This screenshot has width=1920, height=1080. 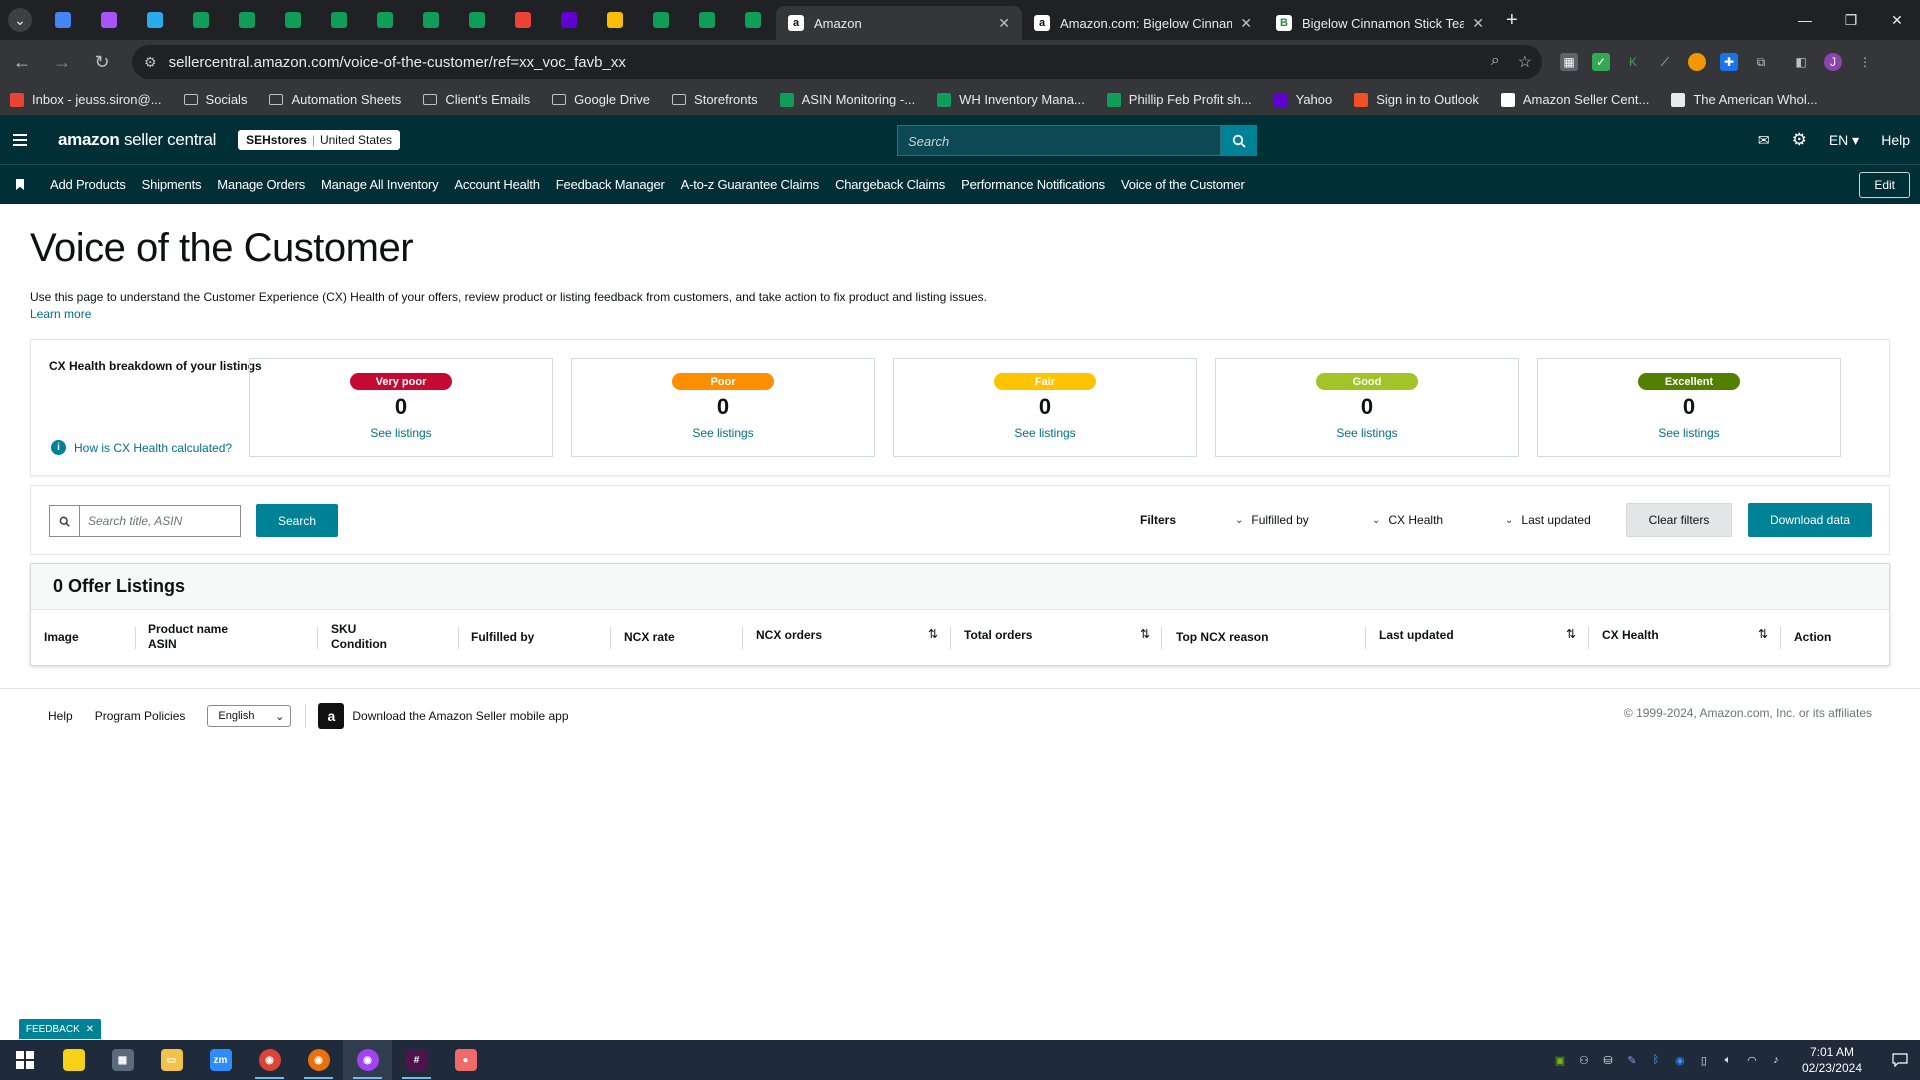 What do you see at coordinates (1630, 635) in the screenshot?
I see `column-cx-health: CX Health` at bounding box center [1630, 635].